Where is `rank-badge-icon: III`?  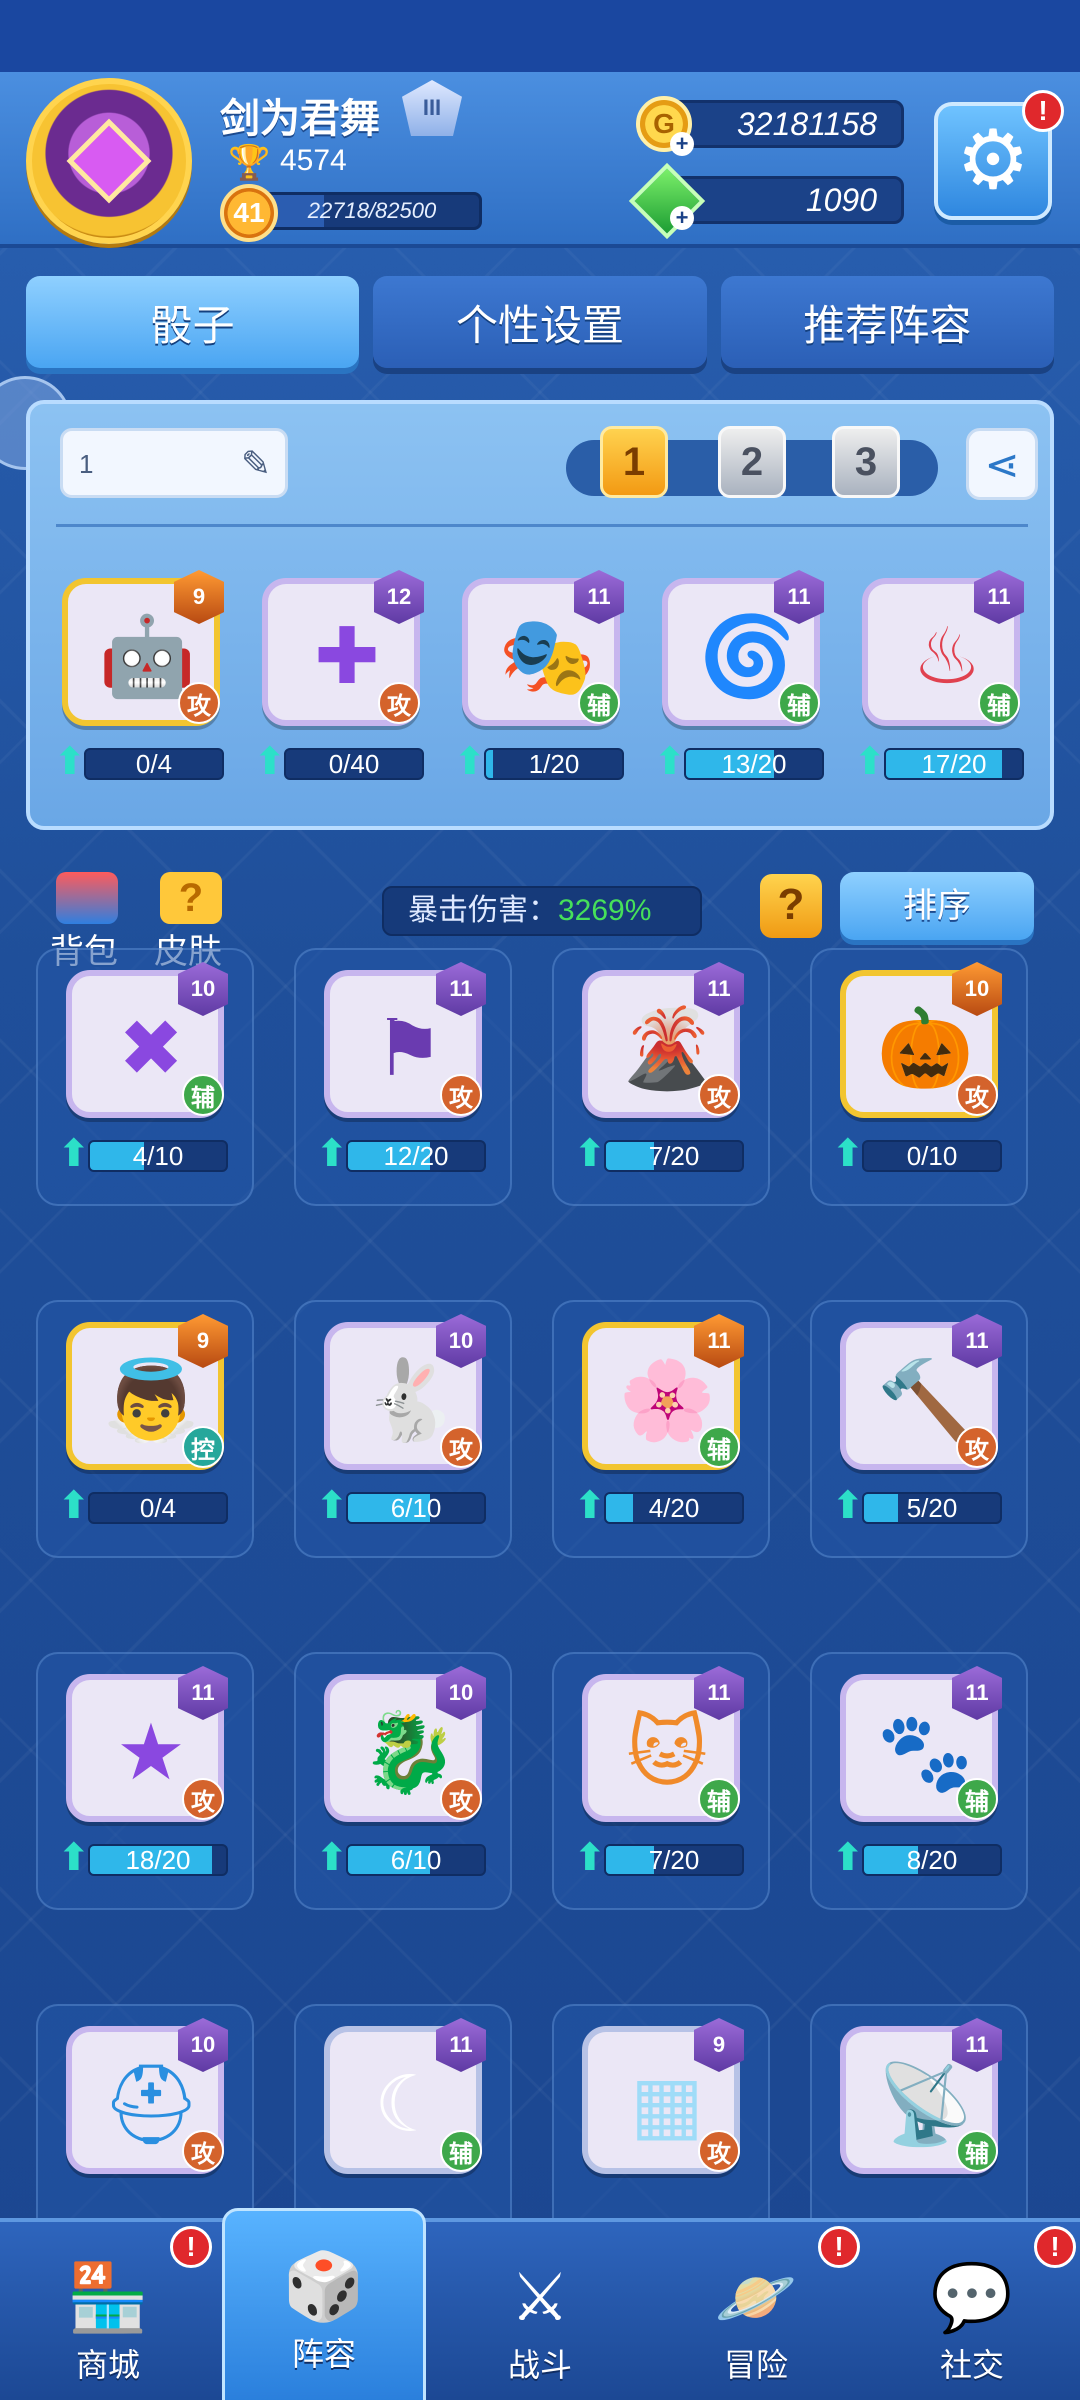
rank-badge-icon: III is located at coordinates (432, 108).